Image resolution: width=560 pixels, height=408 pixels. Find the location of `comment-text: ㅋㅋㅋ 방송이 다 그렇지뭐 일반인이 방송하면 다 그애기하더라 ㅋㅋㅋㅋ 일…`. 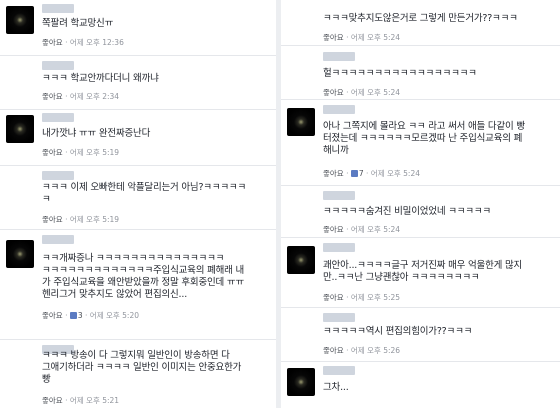

comment-text: ㅋㅋㅋ 방송이 다 그렇지뭐 일반인이 방송하면 다 그애기하더라 ㅋㅋㅋㅋ 일… is located at coordinates (142, 367).